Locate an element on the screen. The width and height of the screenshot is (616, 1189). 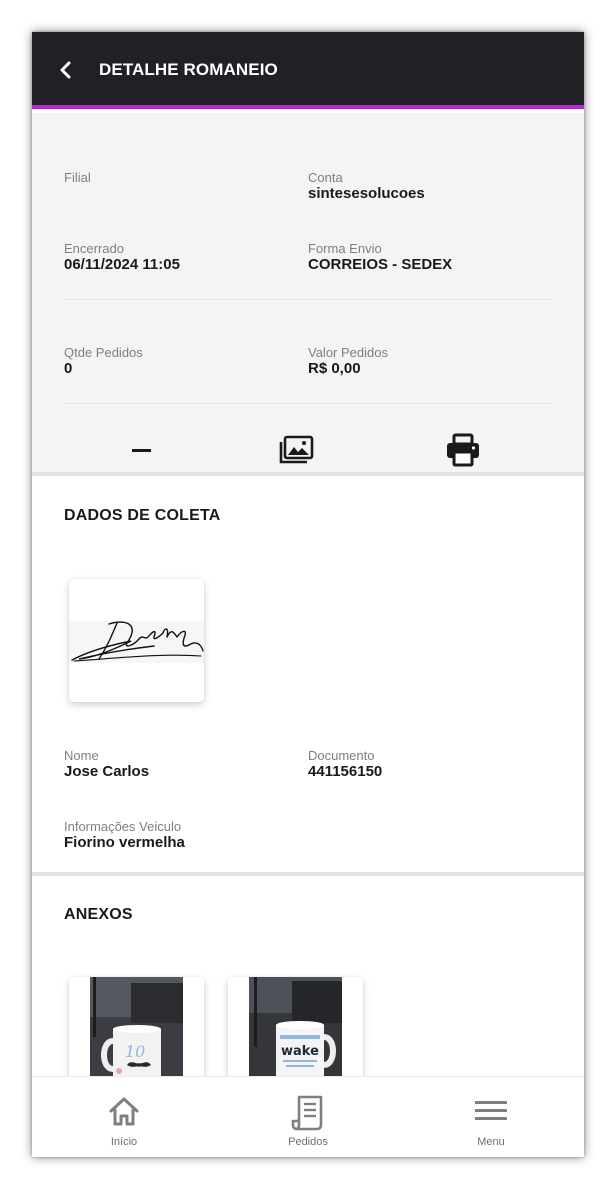
forma-envio-field: Forma Envio CORREIOS - SEDEX is located at coordinates (380, 257).